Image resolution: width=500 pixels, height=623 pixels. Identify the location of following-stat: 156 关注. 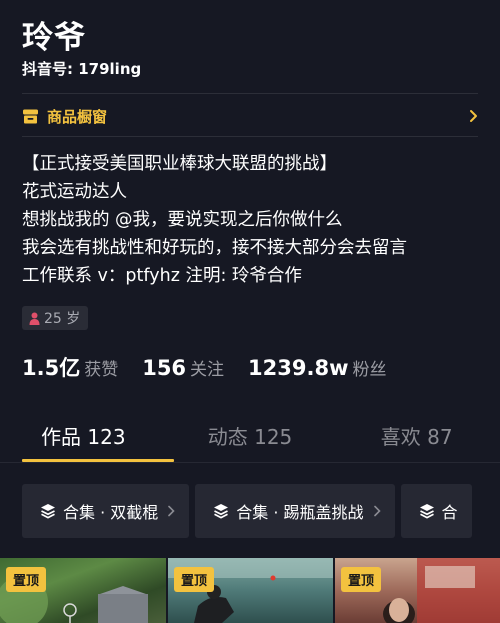
(183, 367).